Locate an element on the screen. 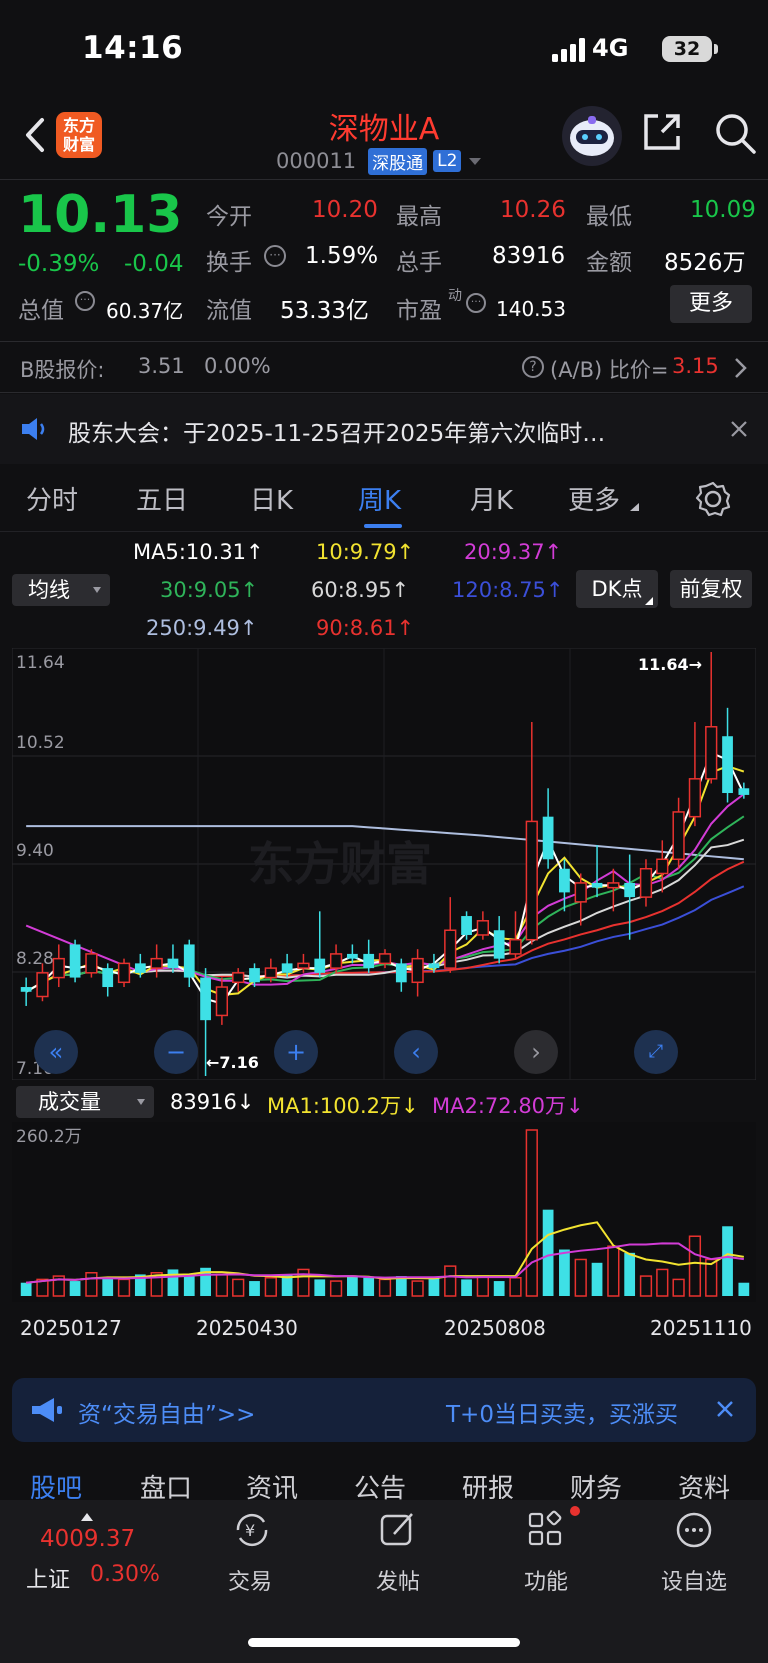 Image resolution: width=768 pixels, height=1663 pixels. grid-icon is located at coordinates (546, 1530).